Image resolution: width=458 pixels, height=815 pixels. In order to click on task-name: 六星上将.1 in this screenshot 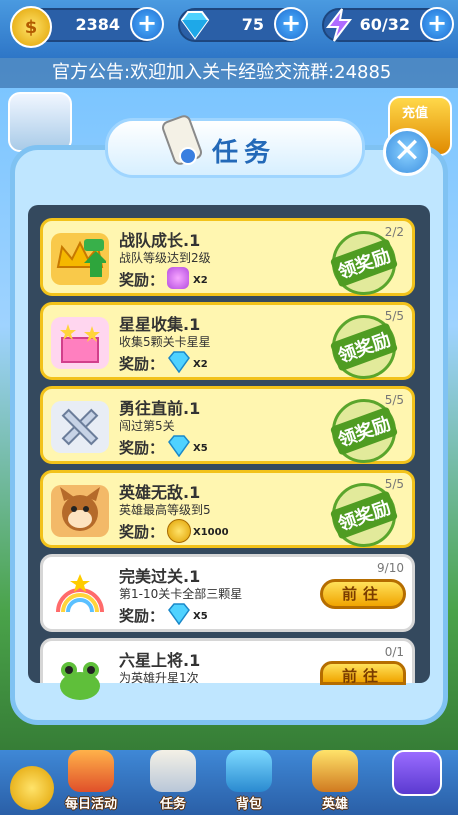, I will do `click(160, 660)`.